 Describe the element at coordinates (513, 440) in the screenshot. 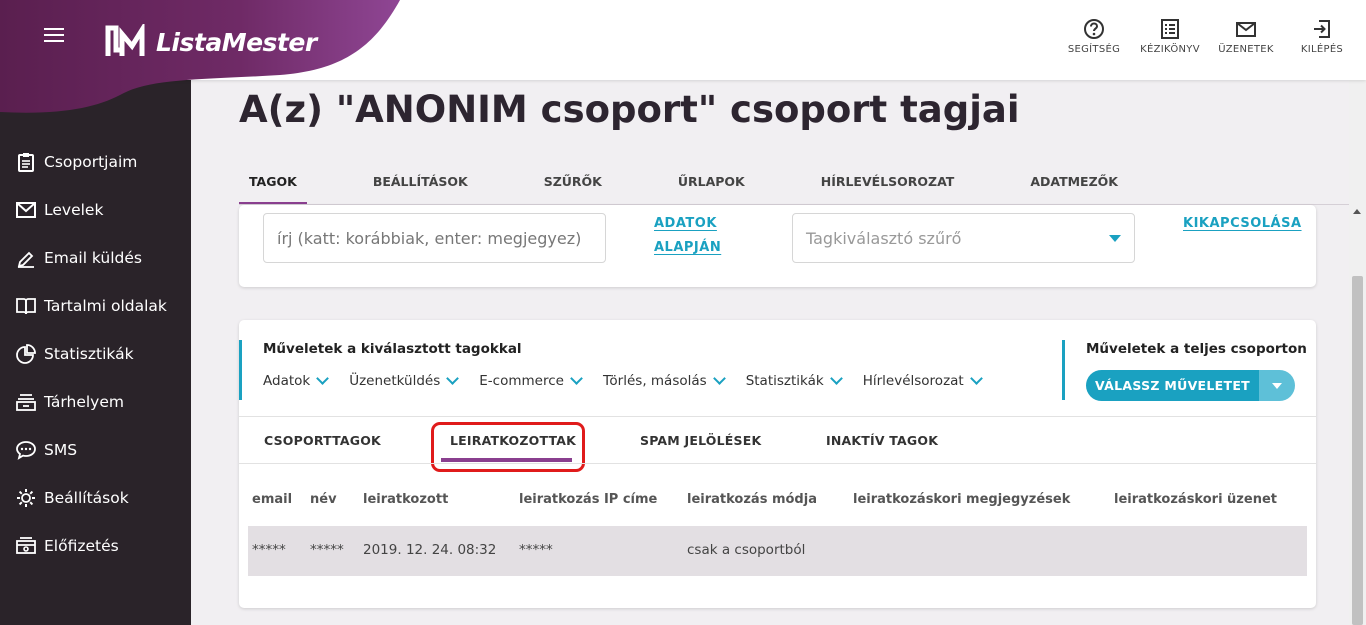

I see `subtab-unsubscribed: LEIRATKOZOTTAK` at that location.